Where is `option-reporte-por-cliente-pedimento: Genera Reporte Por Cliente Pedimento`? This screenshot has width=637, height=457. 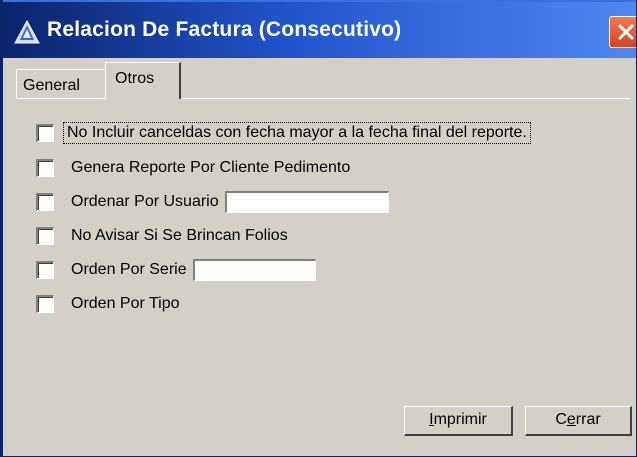
option-reporte-por-cliente-pedimento: Genera Reporte Por Cliente Pedimento is located at coordinates (193, 168).